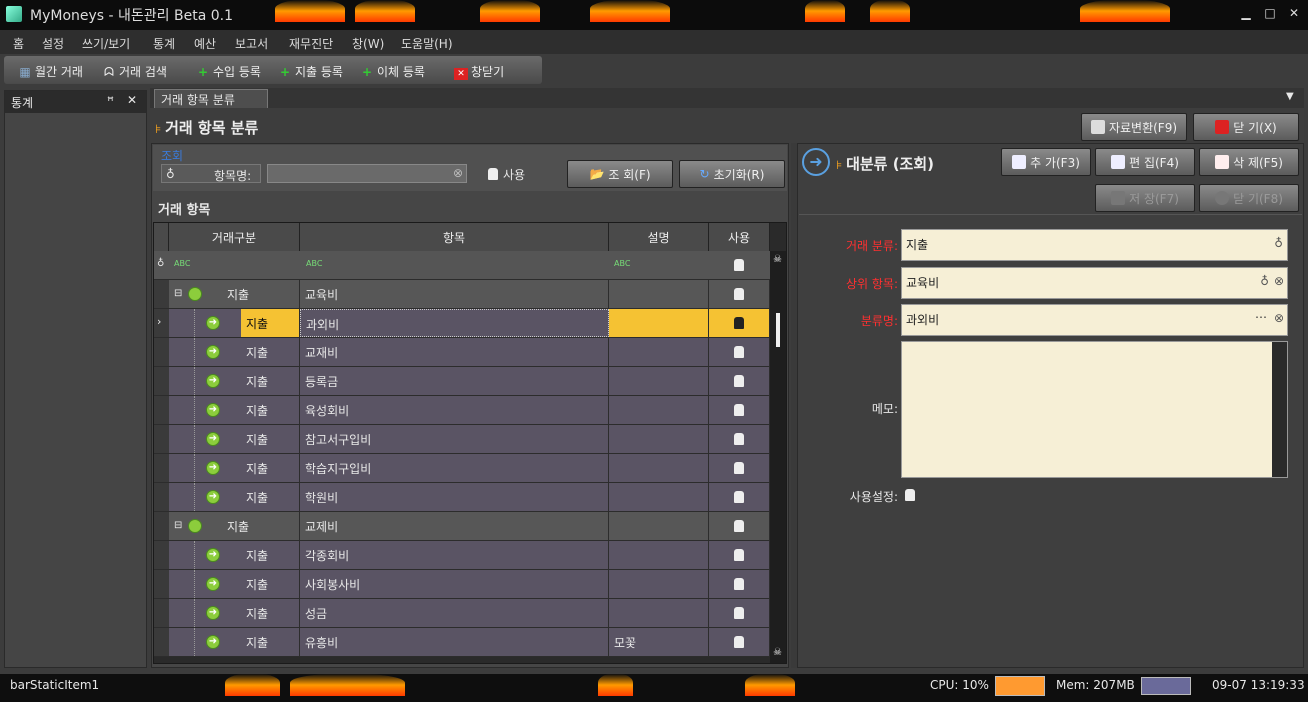  Describe the element at coordinates (310, 71) in the screenshot. I see `add-expense-button: + 지출 등록` at that location.